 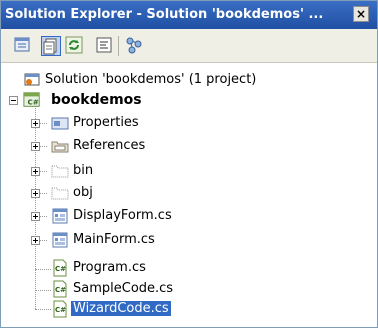 I want to click on properties-icon, so click(x=22, y=44).